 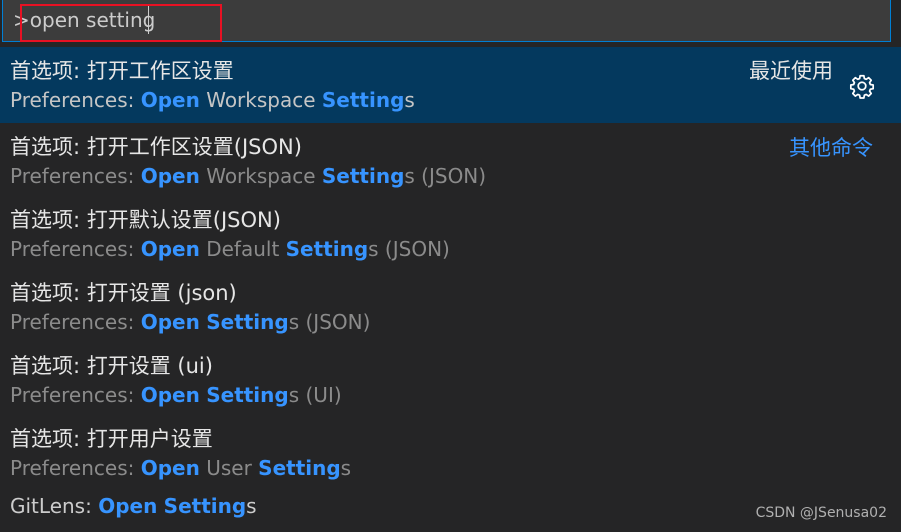 I want to click on item-label: GitLens: Open Settings, so click(x=133, y=506).